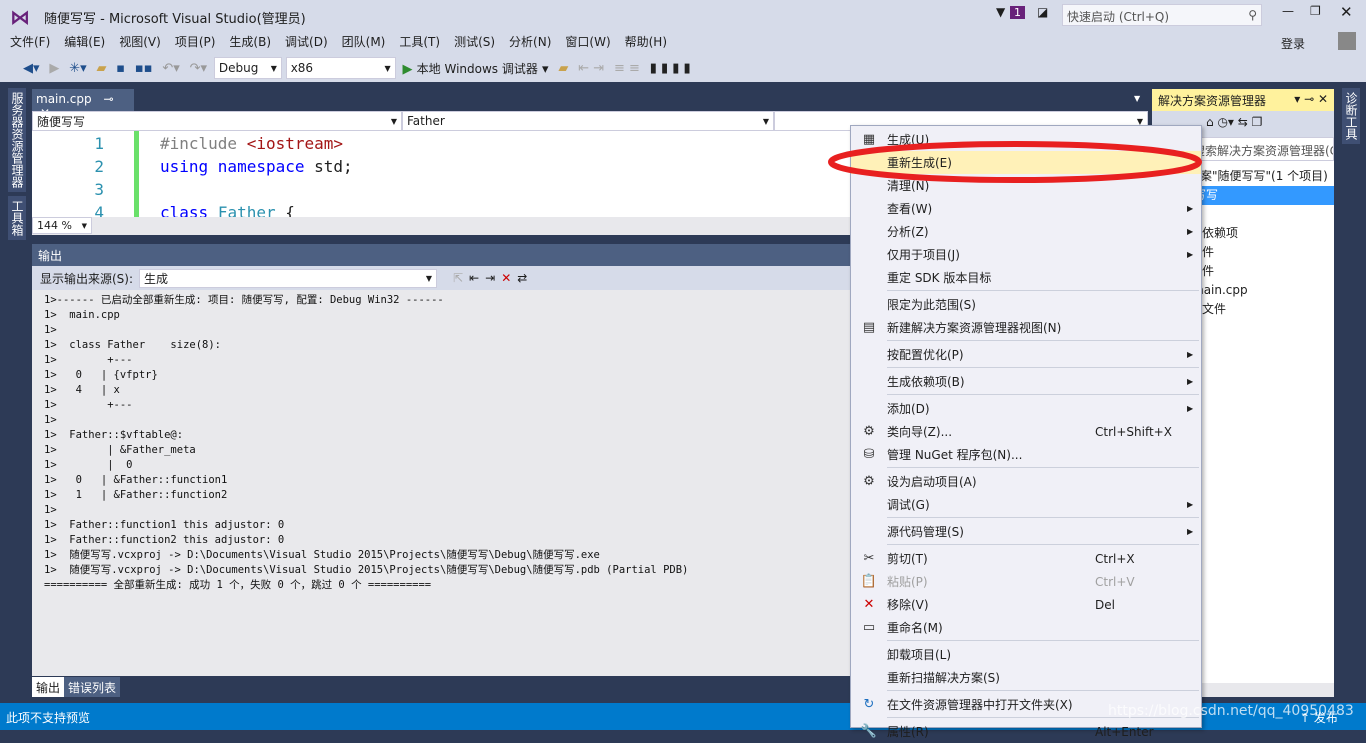 The image size is (1366, 743). Describe the element at coordinates (1212, 101) in the screenshot. I see `solution-explorer-title: 解决方案资源管理器` at that location.